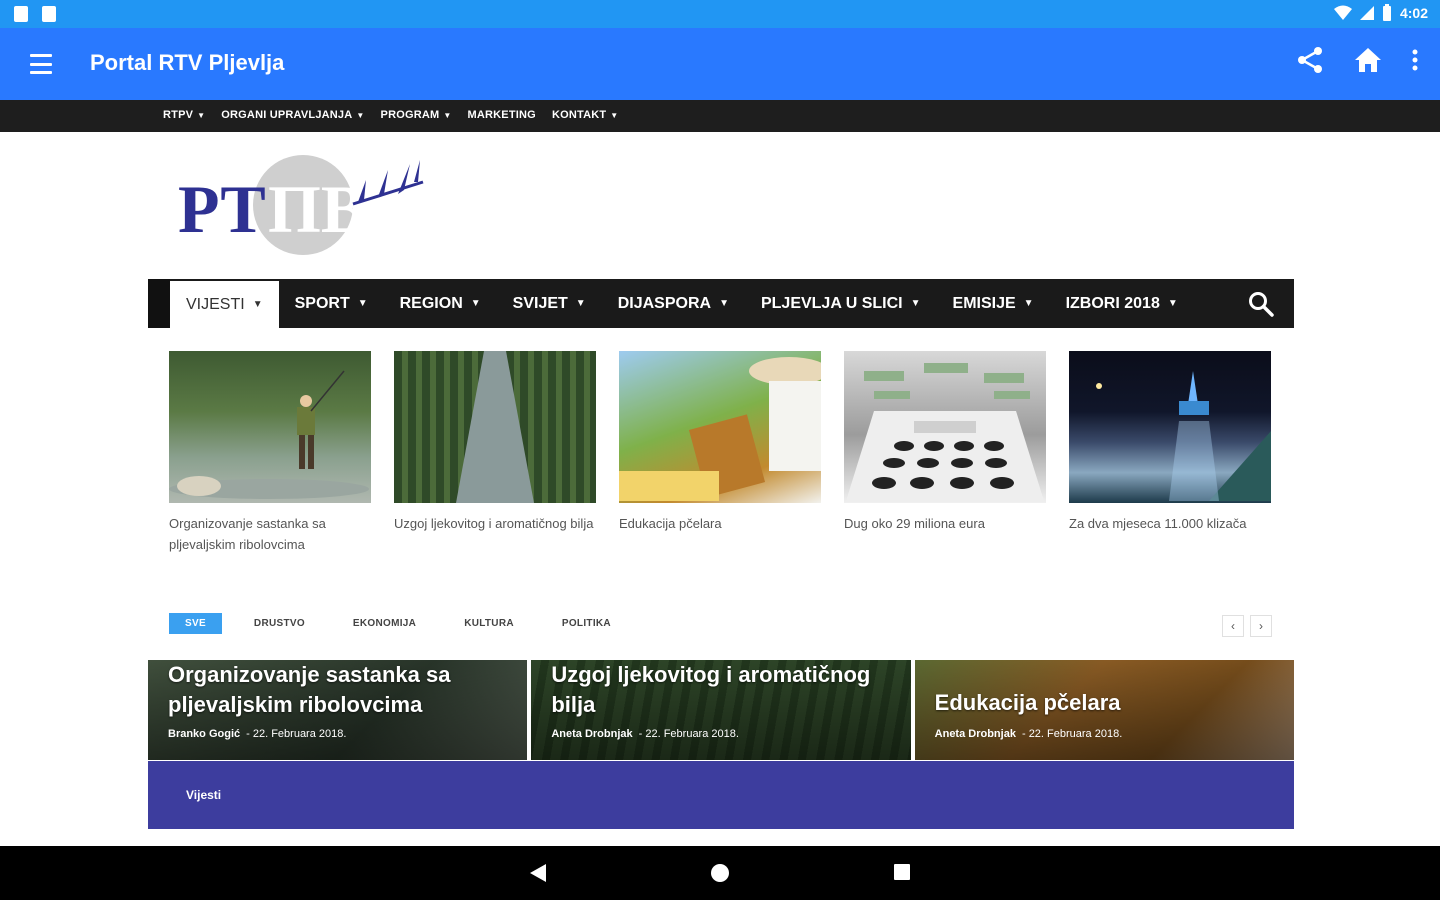 The height and width of the screenshot is (900, 1440). What do you see at coordinates (945, 427) in the screenshot?
I see `calculator-money-image` at bounding box center [945, 427].